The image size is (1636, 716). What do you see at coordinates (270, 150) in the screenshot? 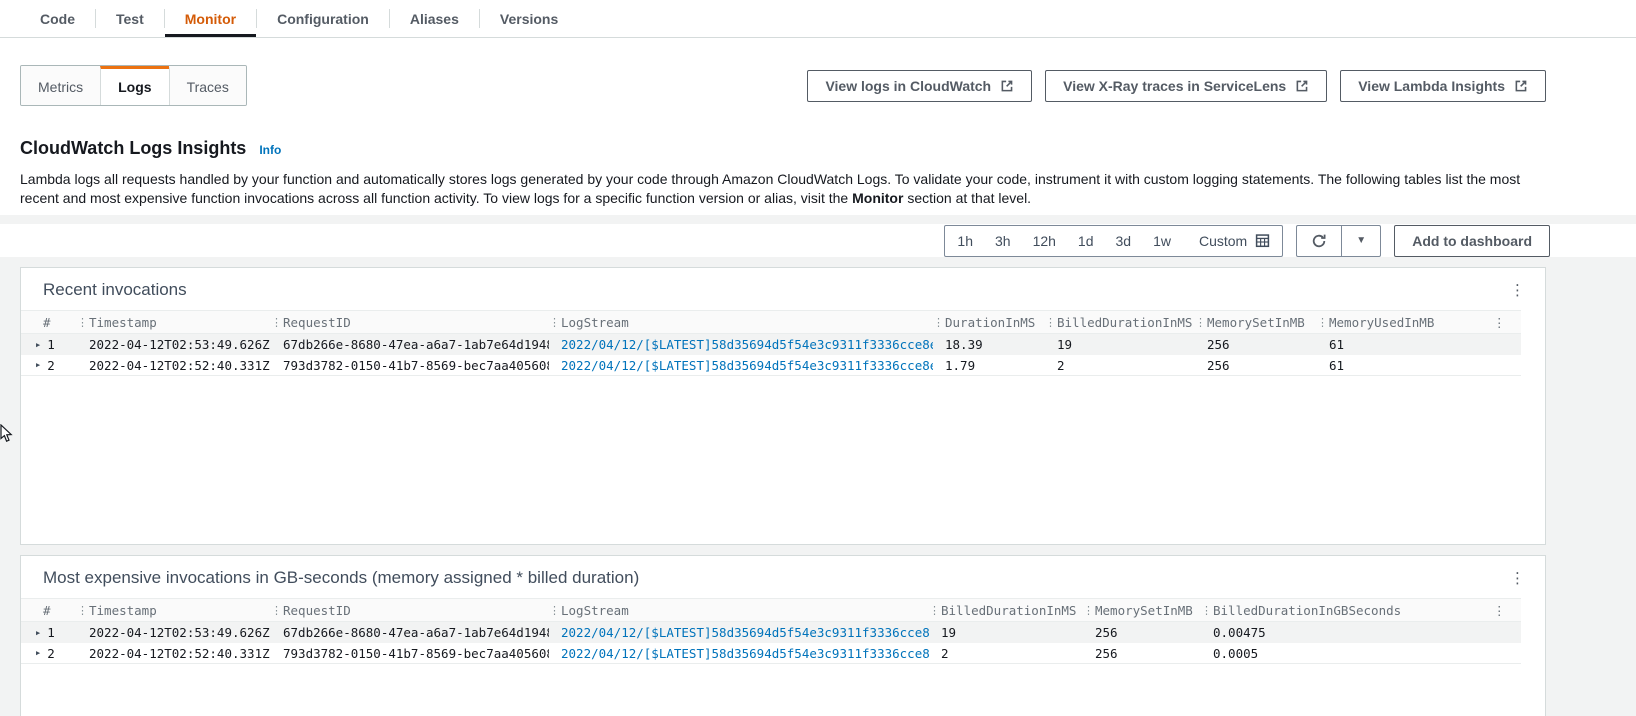
I see `info-link: Info` at bounding box center [270, 150].